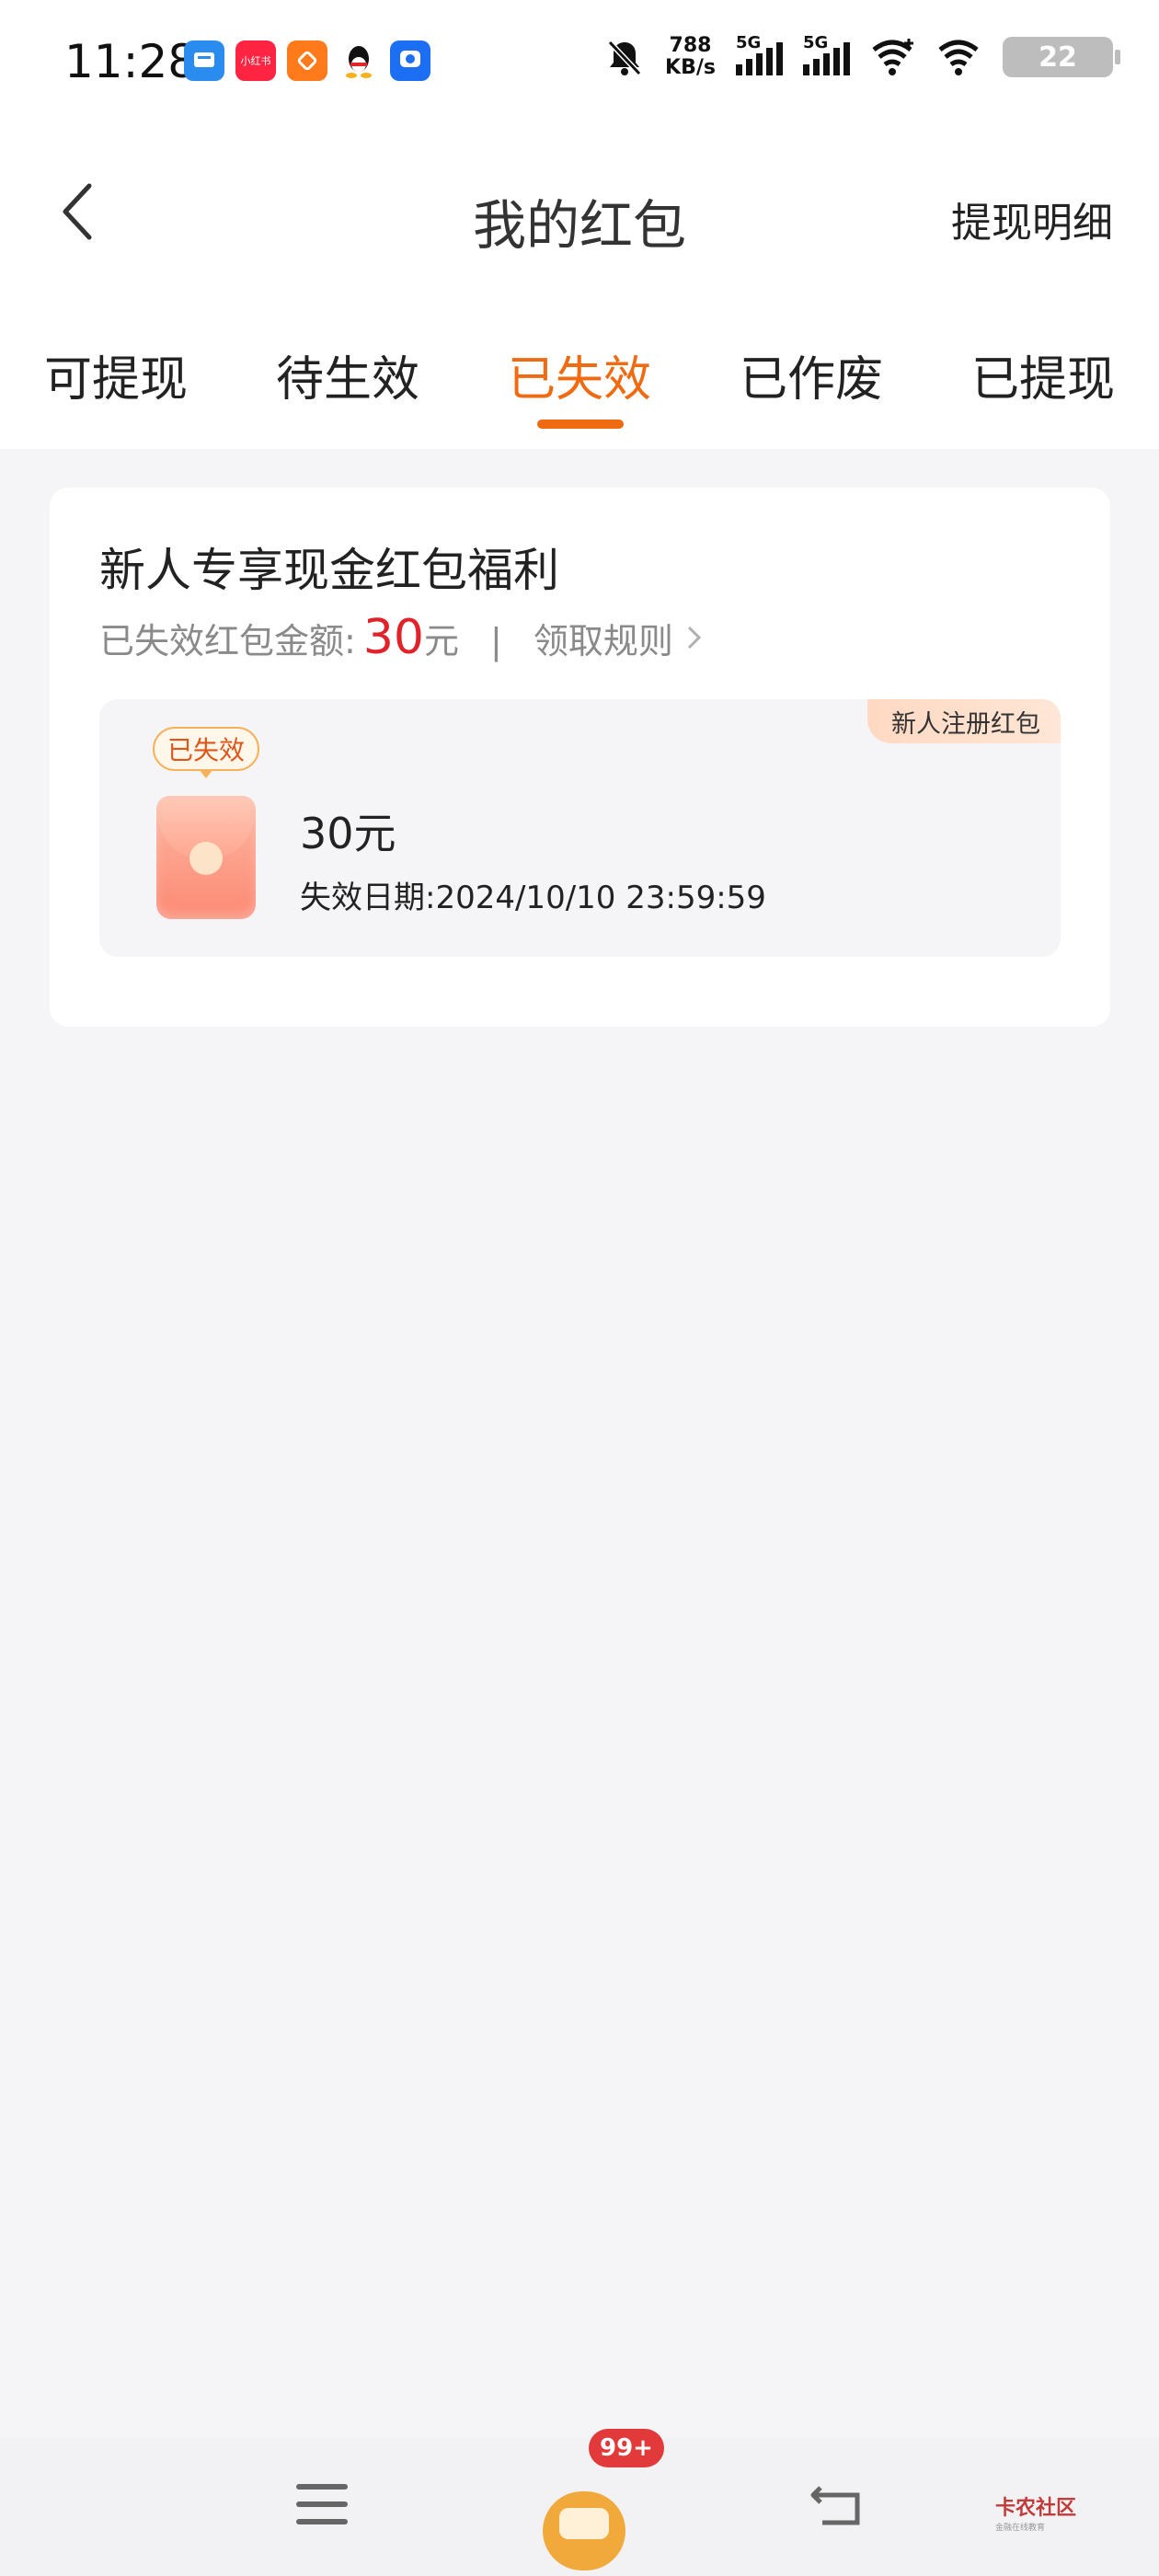  Describe the element at coordinates (410, 60) in the screenshot. I see `blue-app-icon` at that location.